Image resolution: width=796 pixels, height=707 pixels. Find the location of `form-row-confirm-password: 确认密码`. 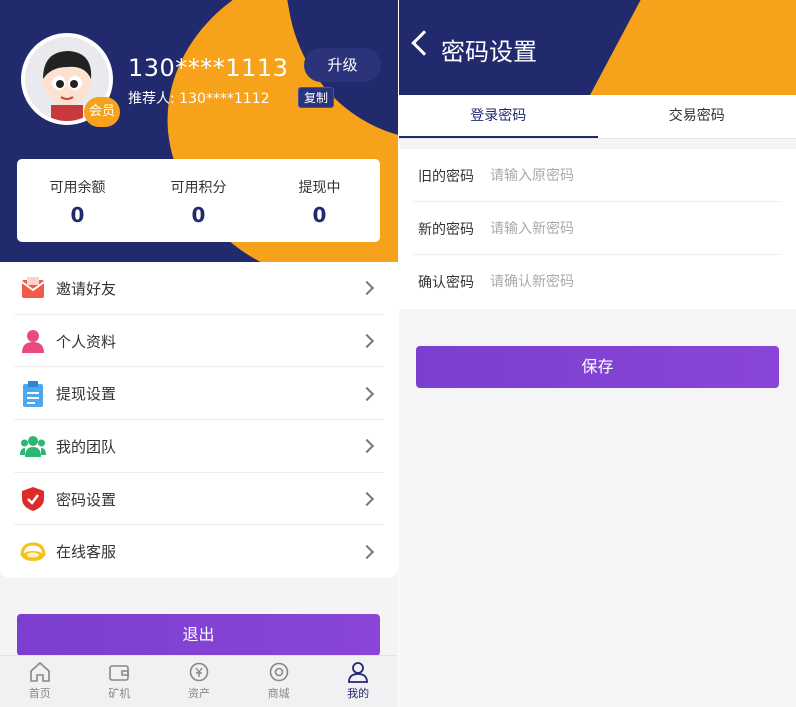

form-row-confirm-password: 确认密码 is located at coordinates (597, 281).